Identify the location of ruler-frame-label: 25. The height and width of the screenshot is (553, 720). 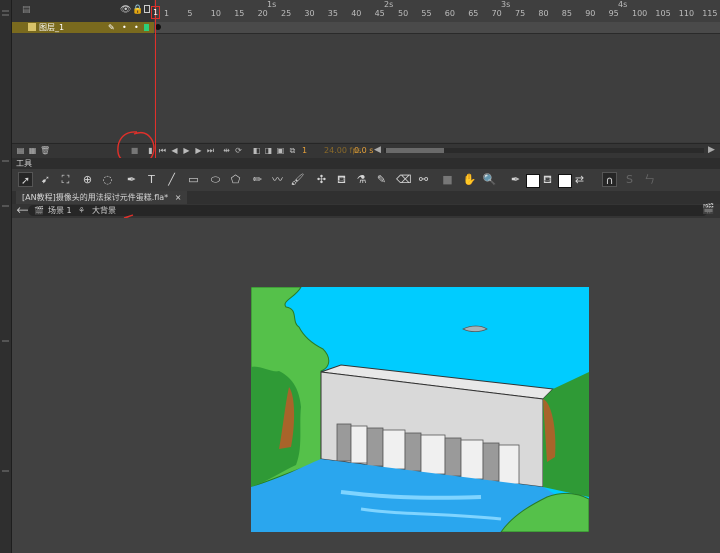
(286, 13).